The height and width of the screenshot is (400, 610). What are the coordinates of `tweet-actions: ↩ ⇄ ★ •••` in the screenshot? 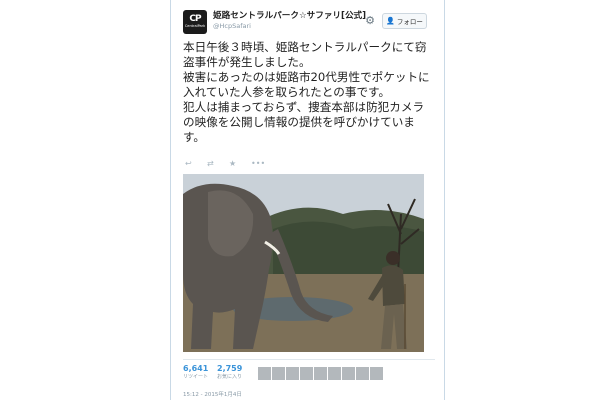 It's located at (229, 164).